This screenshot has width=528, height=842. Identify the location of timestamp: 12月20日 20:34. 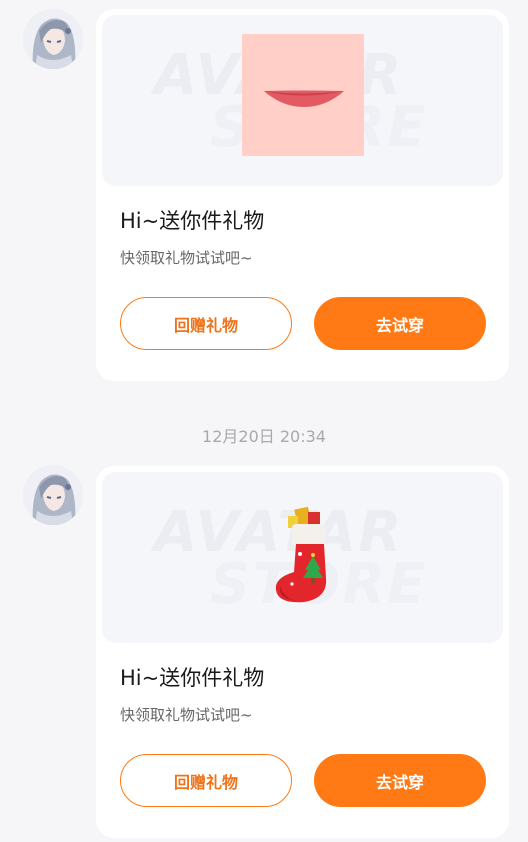
(264, 436).